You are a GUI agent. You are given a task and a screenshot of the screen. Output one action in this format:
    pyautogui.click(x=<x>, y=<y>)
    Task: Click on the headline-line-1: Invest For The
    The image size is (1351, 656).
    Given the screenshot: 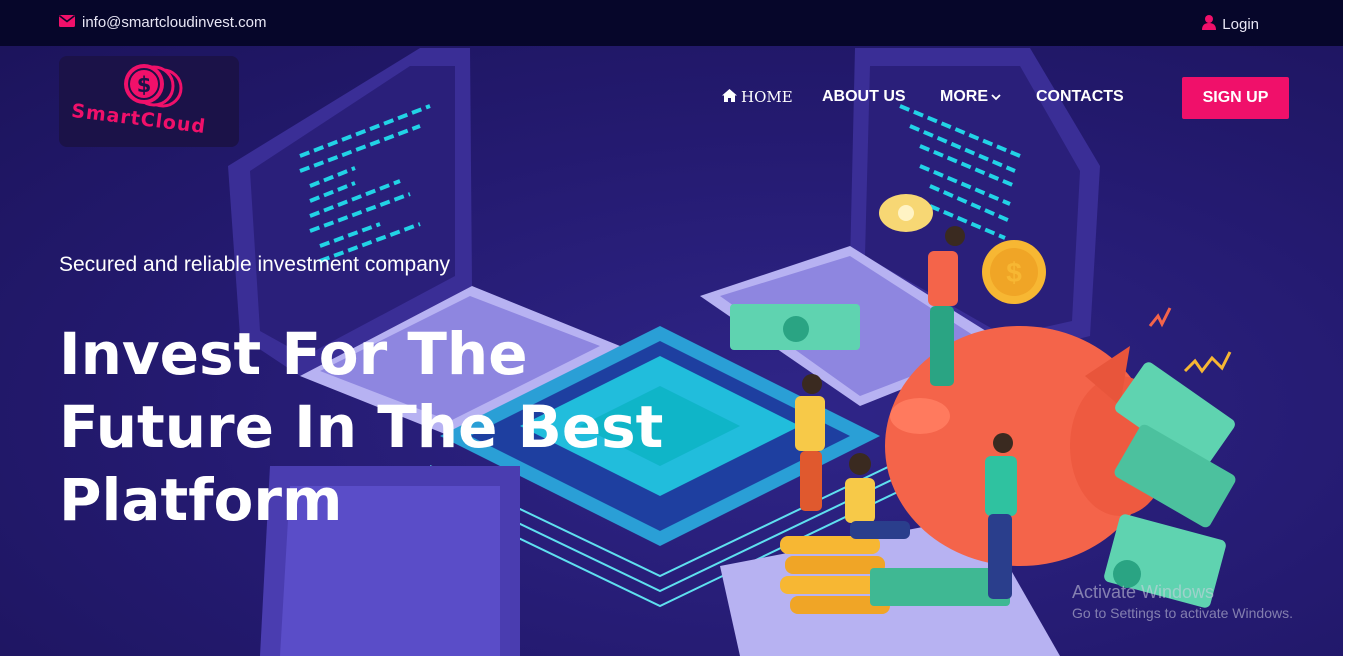 What is the action you would take?
    pyautogui.click(x=293, y=354)
    